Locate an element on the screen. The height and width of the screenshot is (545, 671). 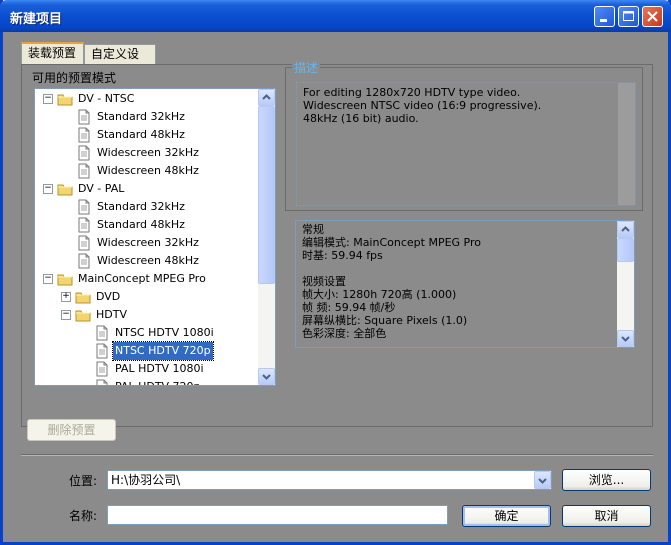
title-bar: 新建项目 is located at coordinates (335, 16).